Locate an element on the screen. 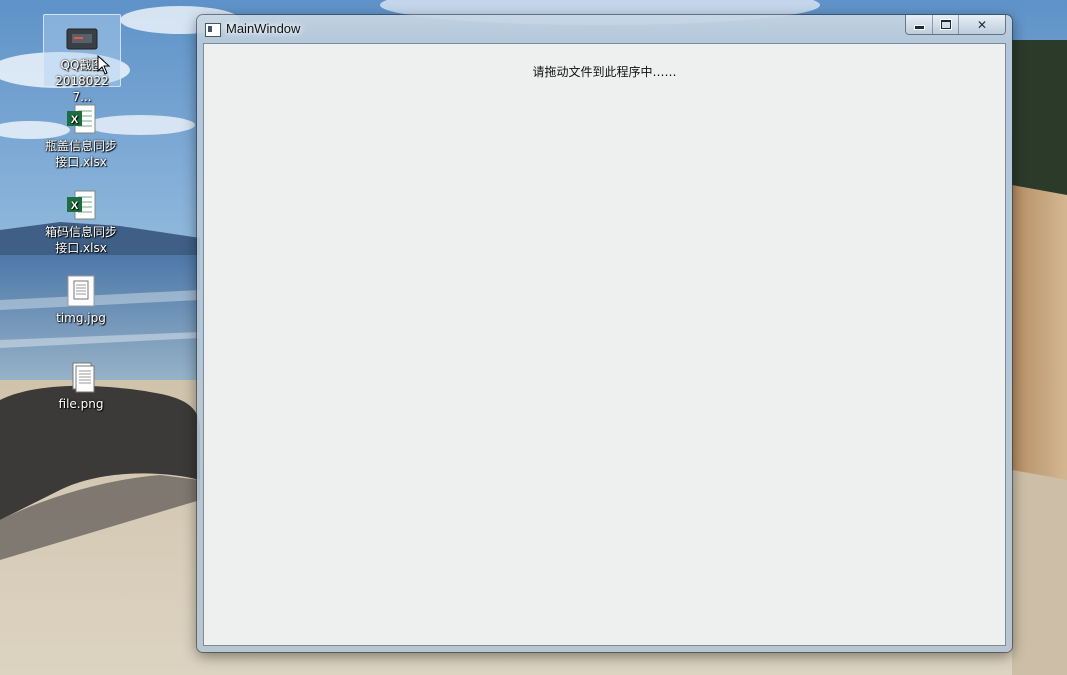  desktop-icon-timg-jpg: timg.jpg is located at coordinates (81, 297).